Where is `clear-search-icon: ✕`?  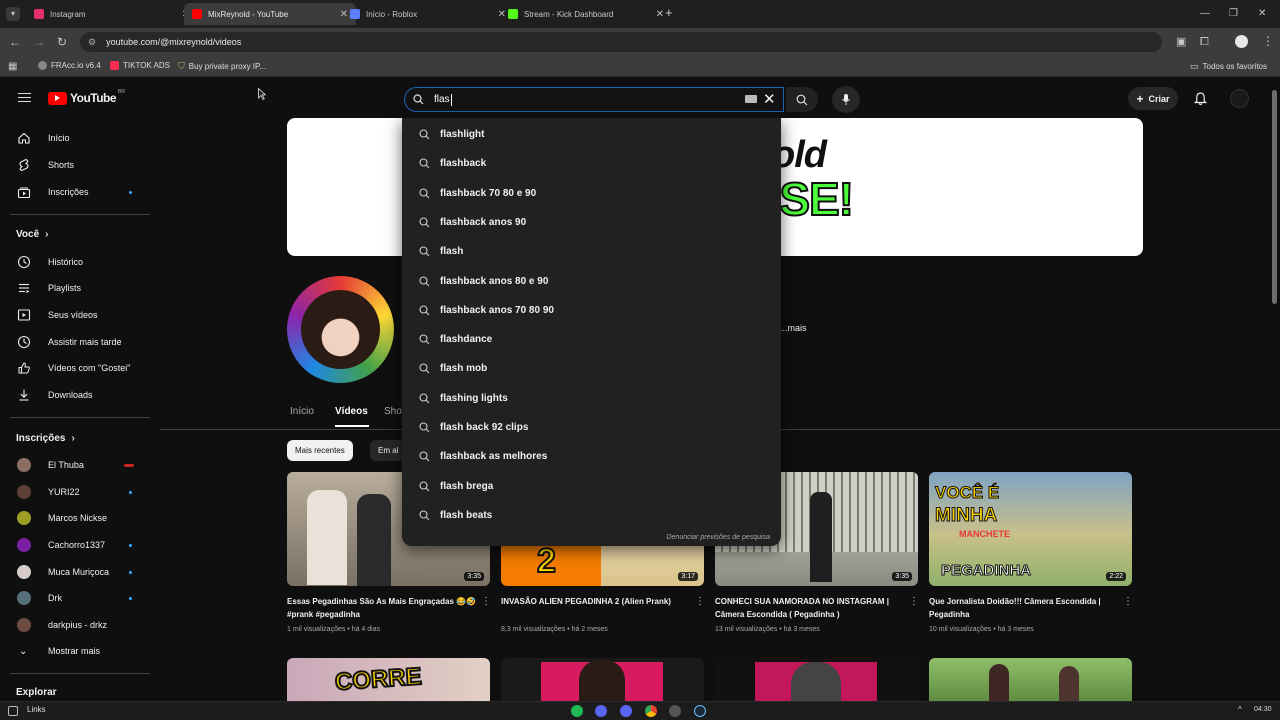
clear-search-icon: ✕ is located at coordinates (769, 99).